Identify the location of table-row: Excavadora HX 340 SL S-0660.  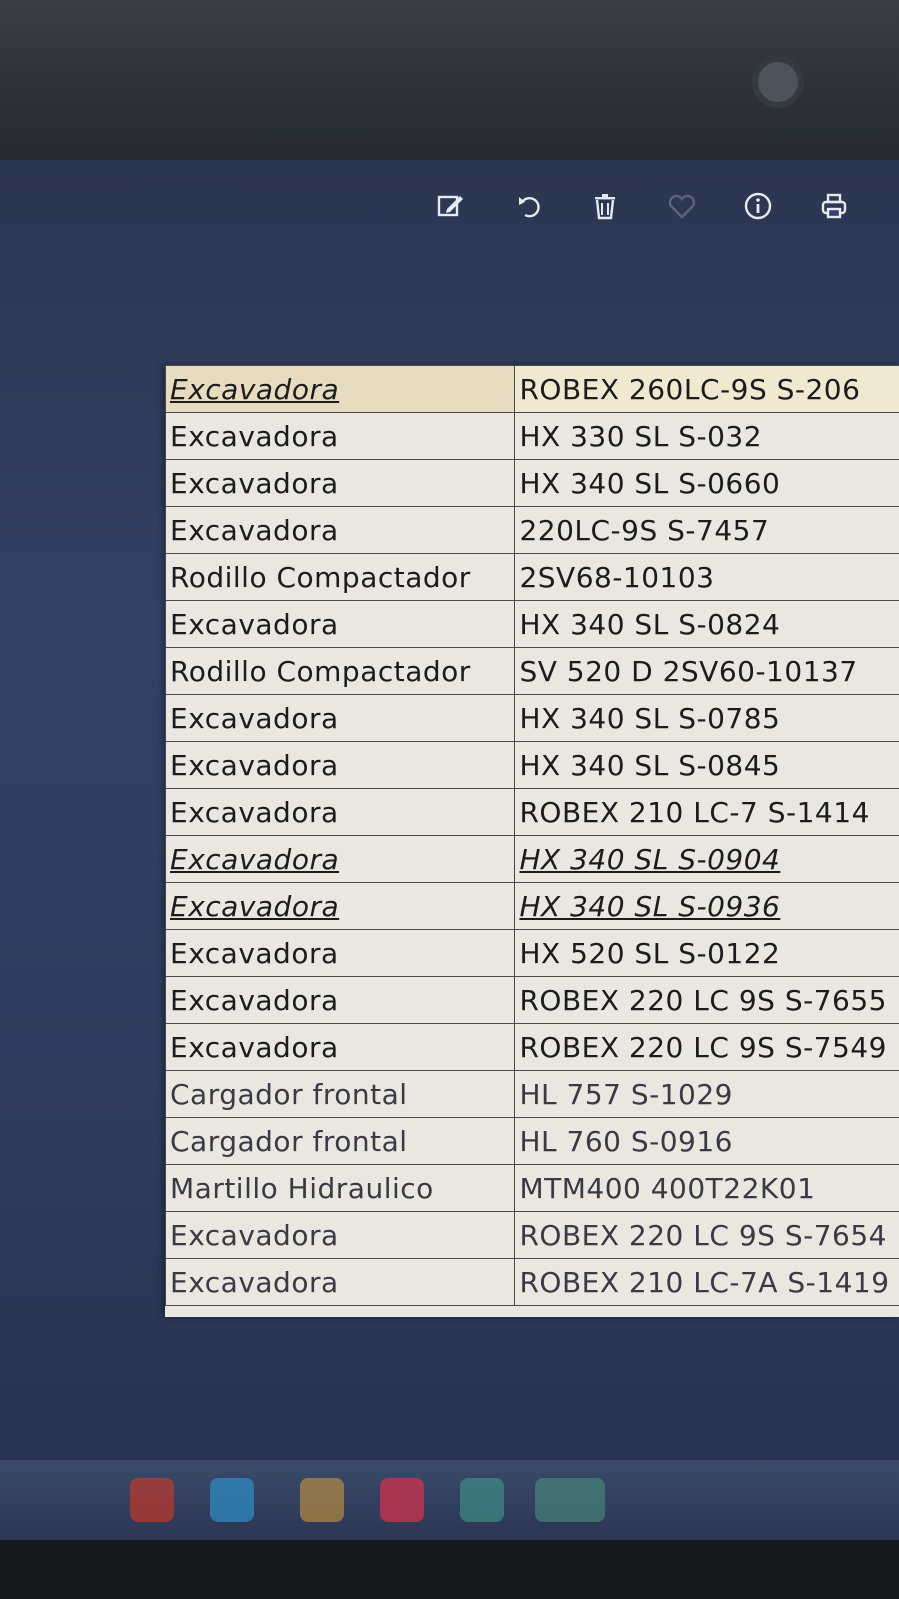
(532, 483).